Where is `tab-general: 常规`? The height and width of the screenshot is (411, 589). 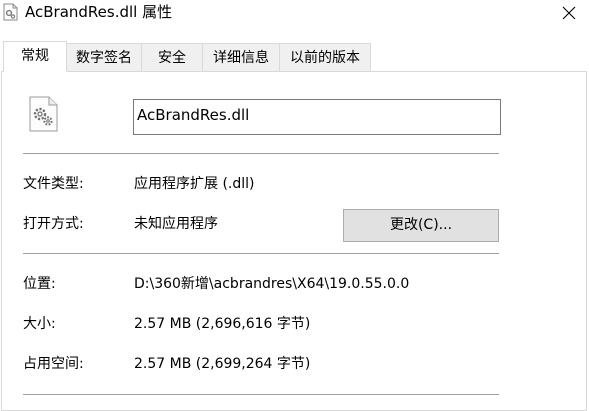
tab-general: 常规 is located at coordinates (35, 56).